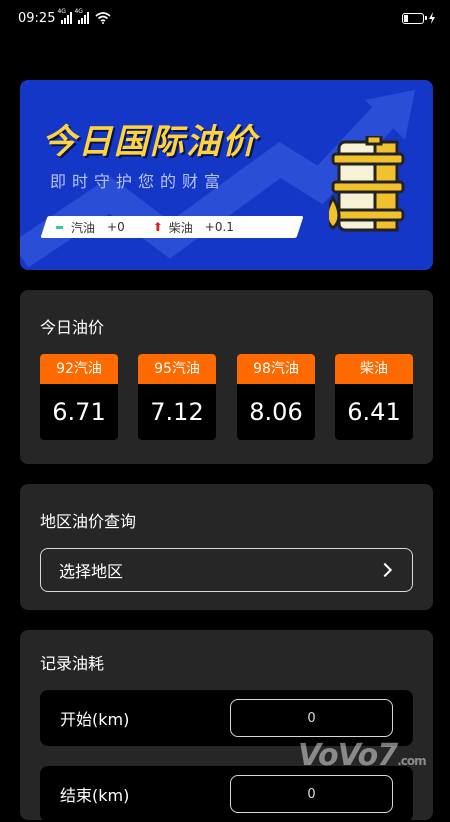  Describe the element at coordinates (374, 369) in the screenshot. I see `price-name: 柴油` at that location.